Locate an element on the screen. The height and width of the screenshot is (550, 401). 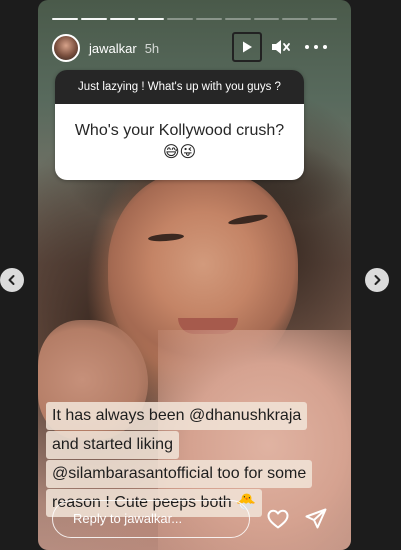
chevron-right-icon is located at coordinates (377, 280).